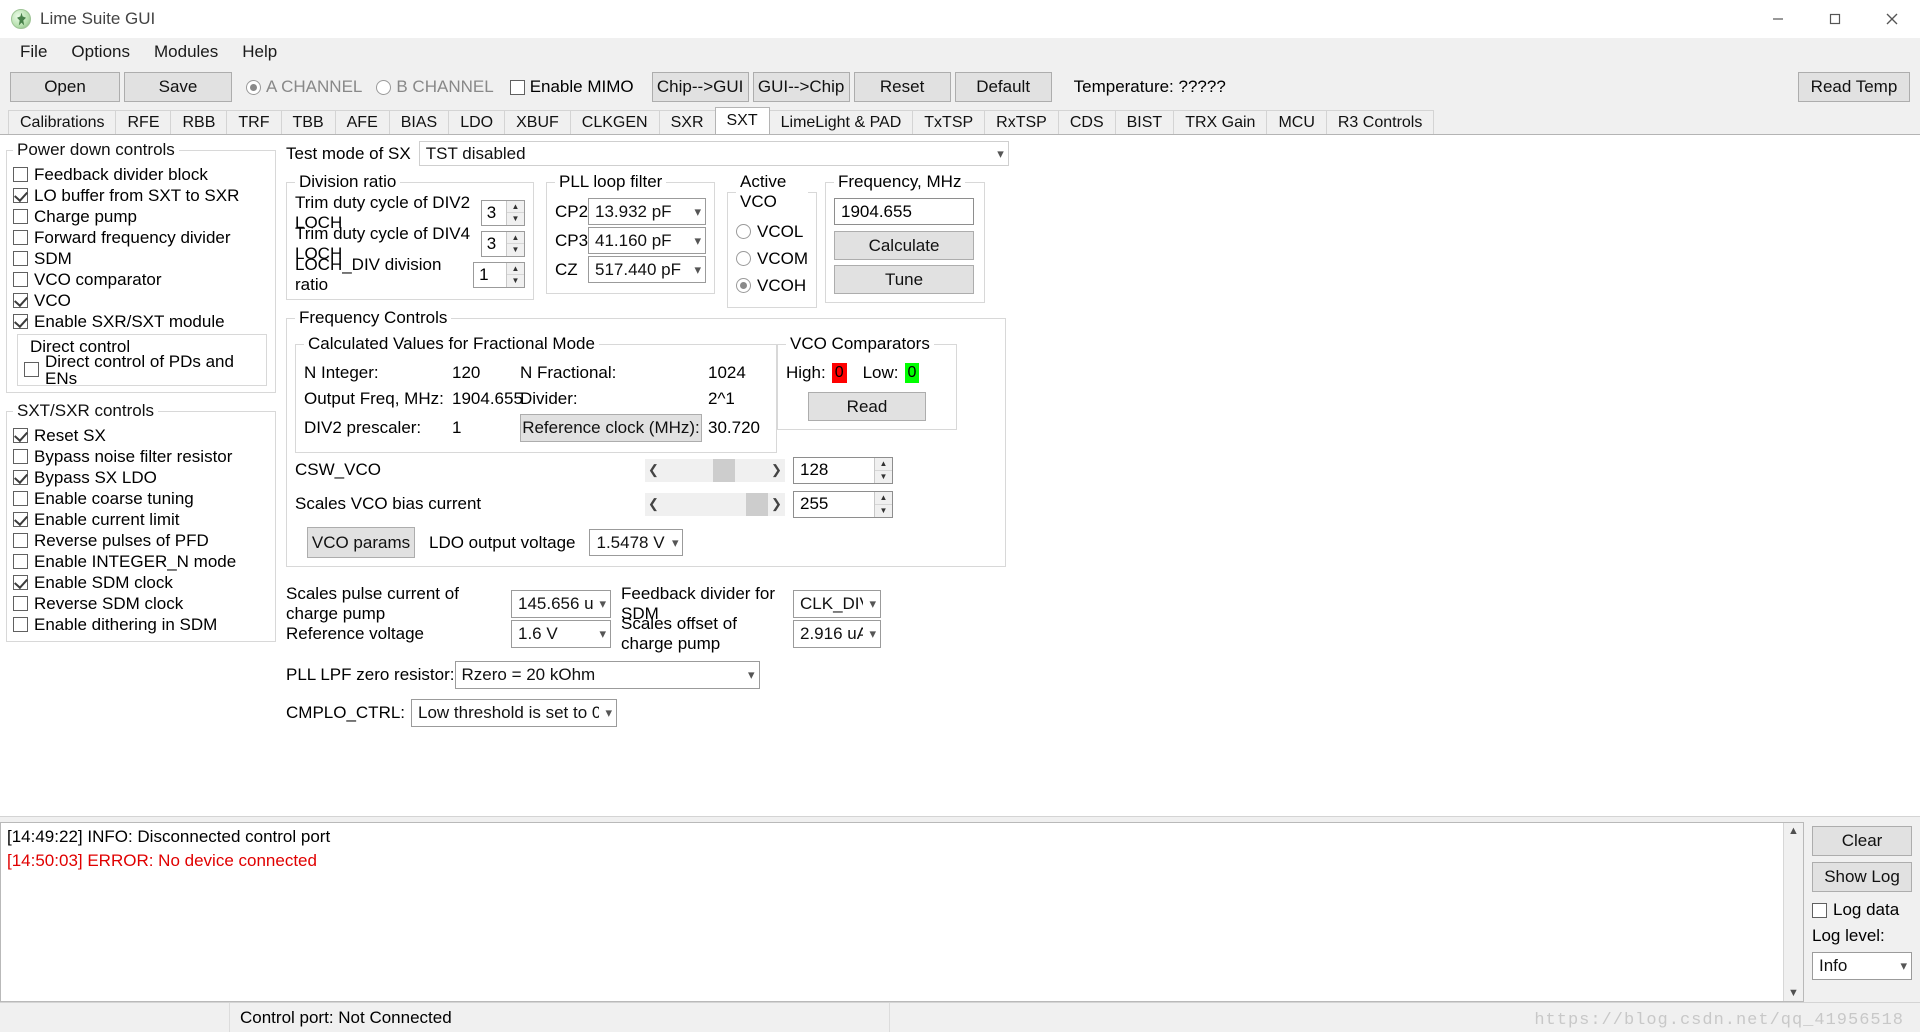  I want to click on tab-afe: AFE, so click(362, 122).